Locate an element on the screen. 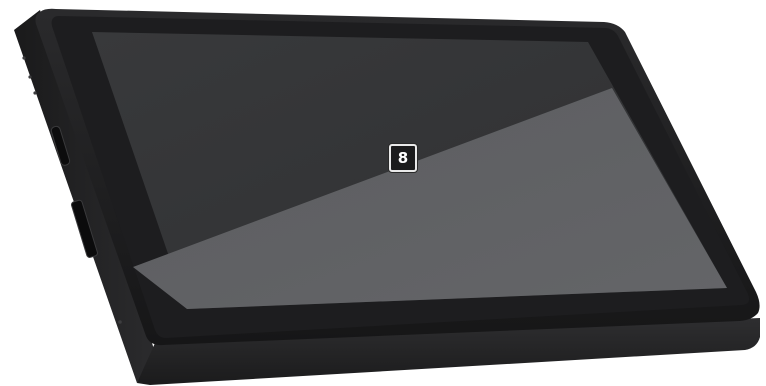 The height and width of the screenshot is (386, 766). callout-number-badge: 8 is located at coordinates (403, 158).